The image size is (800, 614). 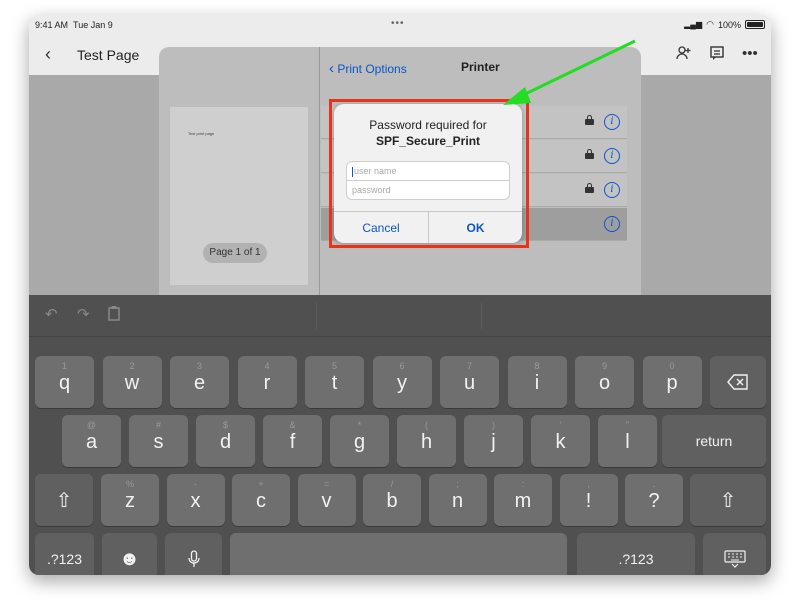 I want to click on space-bar, so click(x=398, y=554).